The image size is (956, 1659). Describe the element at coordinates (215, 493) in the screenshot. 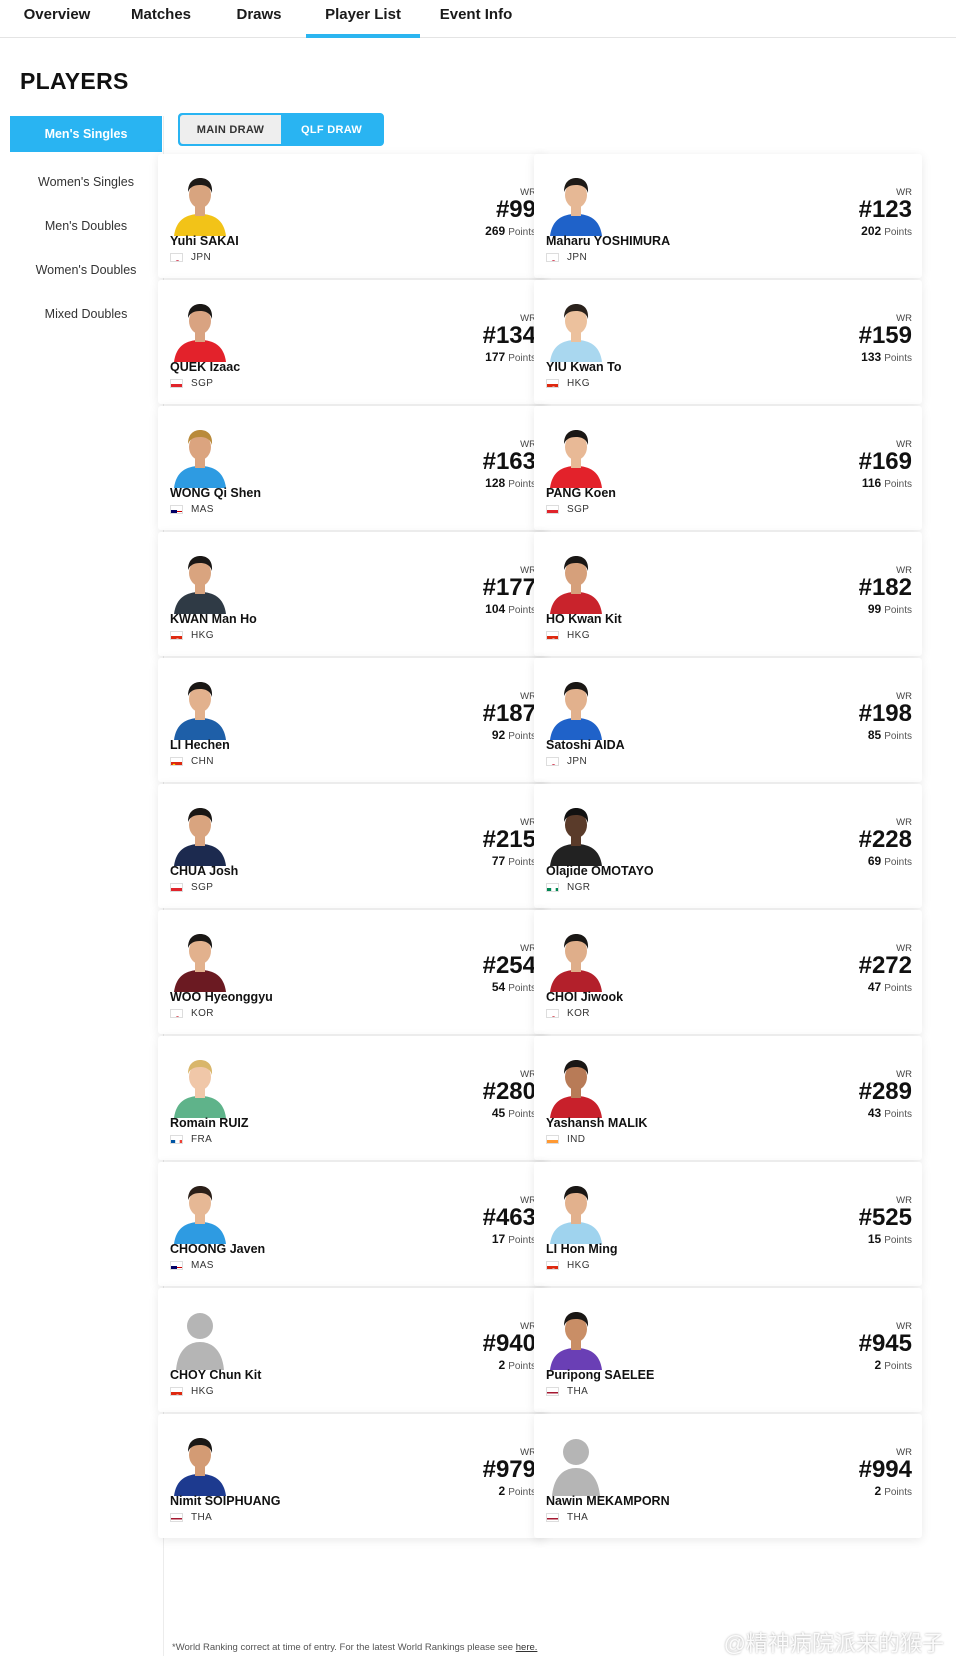

I see `player-name: WONG Qi Shen` at that location.